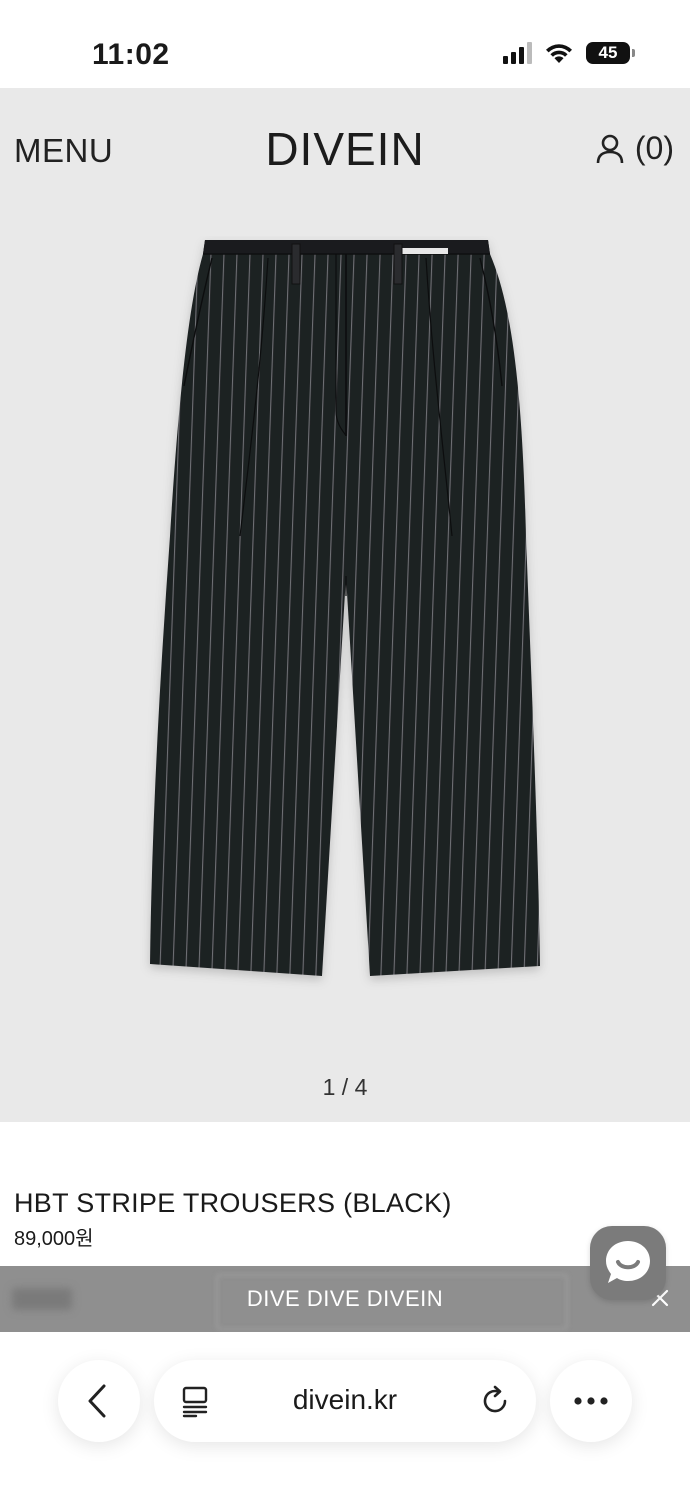 This screenshot has width=690, height=1500. I want to click on promo-banner: DIVE DIVE DIVEIN, so click(345, 1299).